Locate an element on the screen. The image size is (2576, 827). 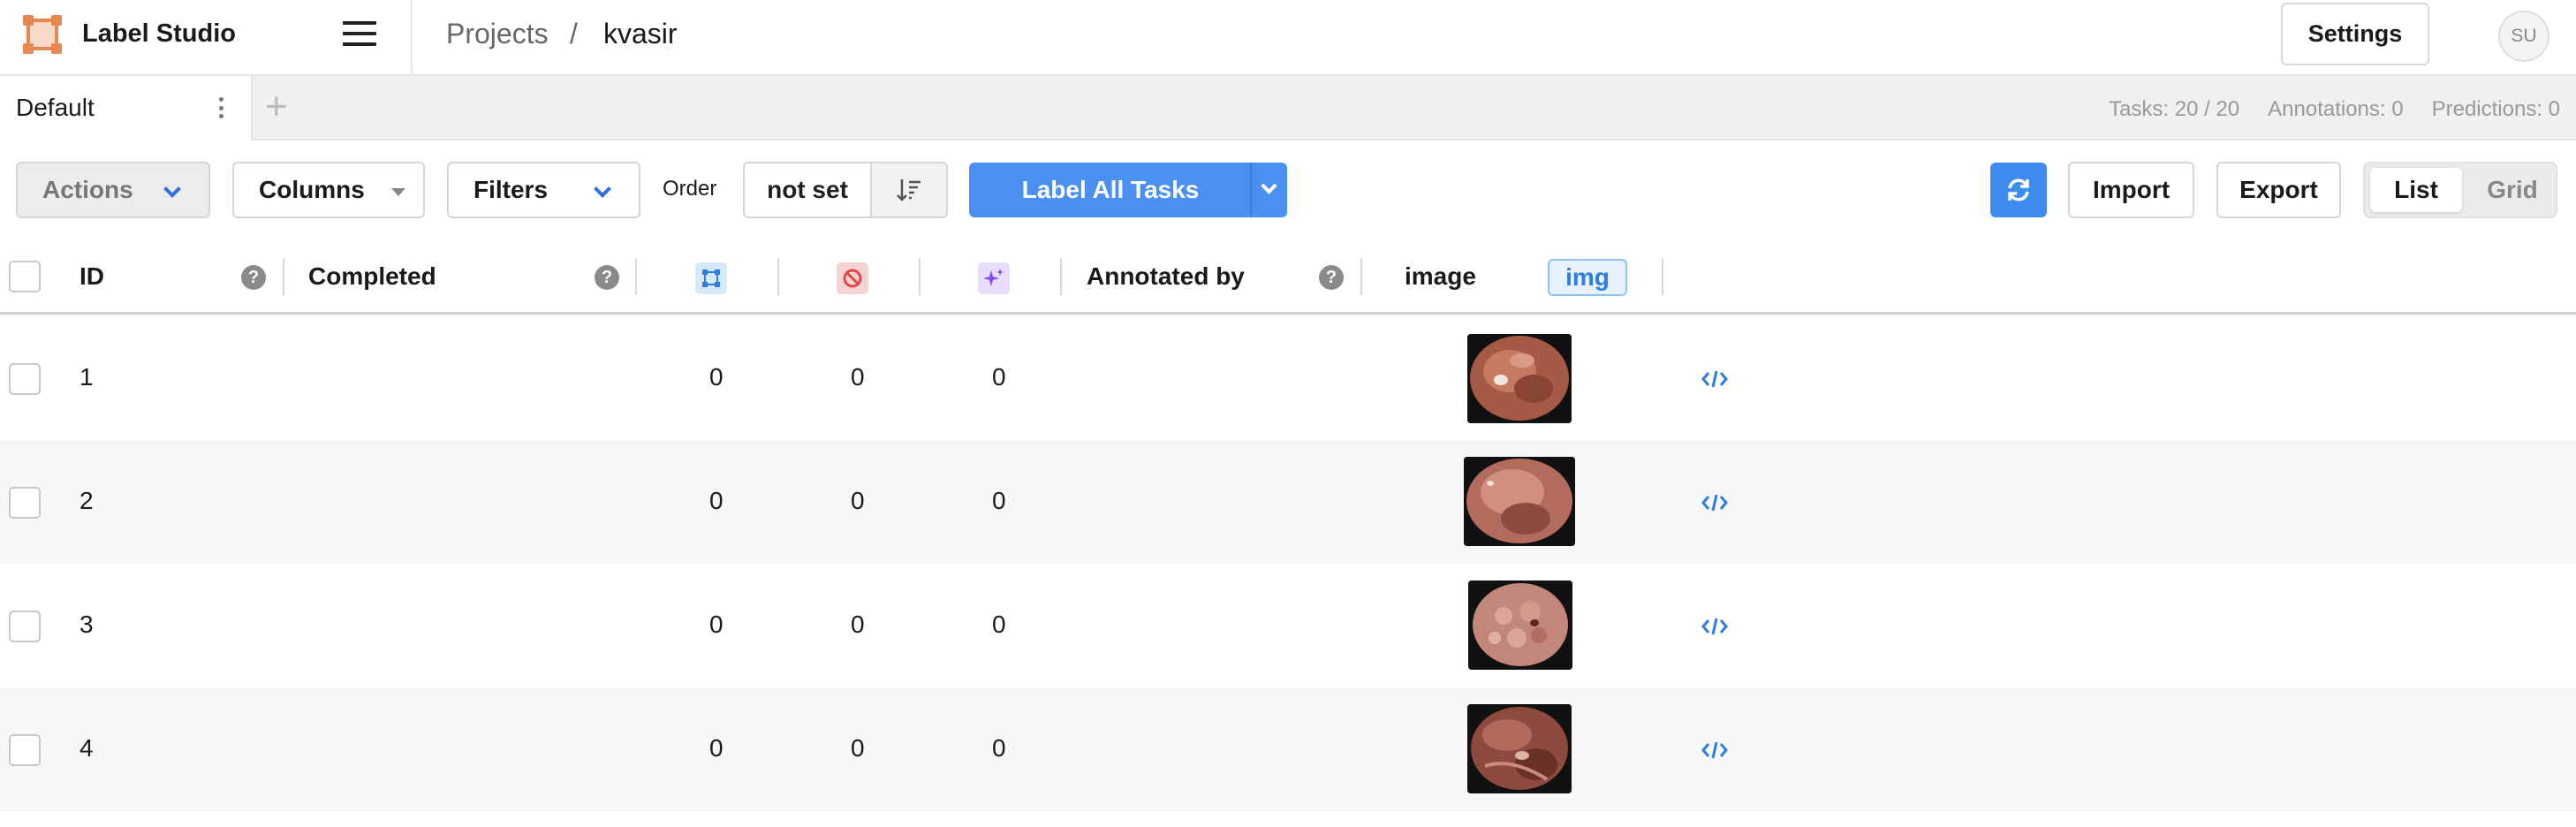
table-row: 3 0 0 0 is located at coordinates (1288, 626).